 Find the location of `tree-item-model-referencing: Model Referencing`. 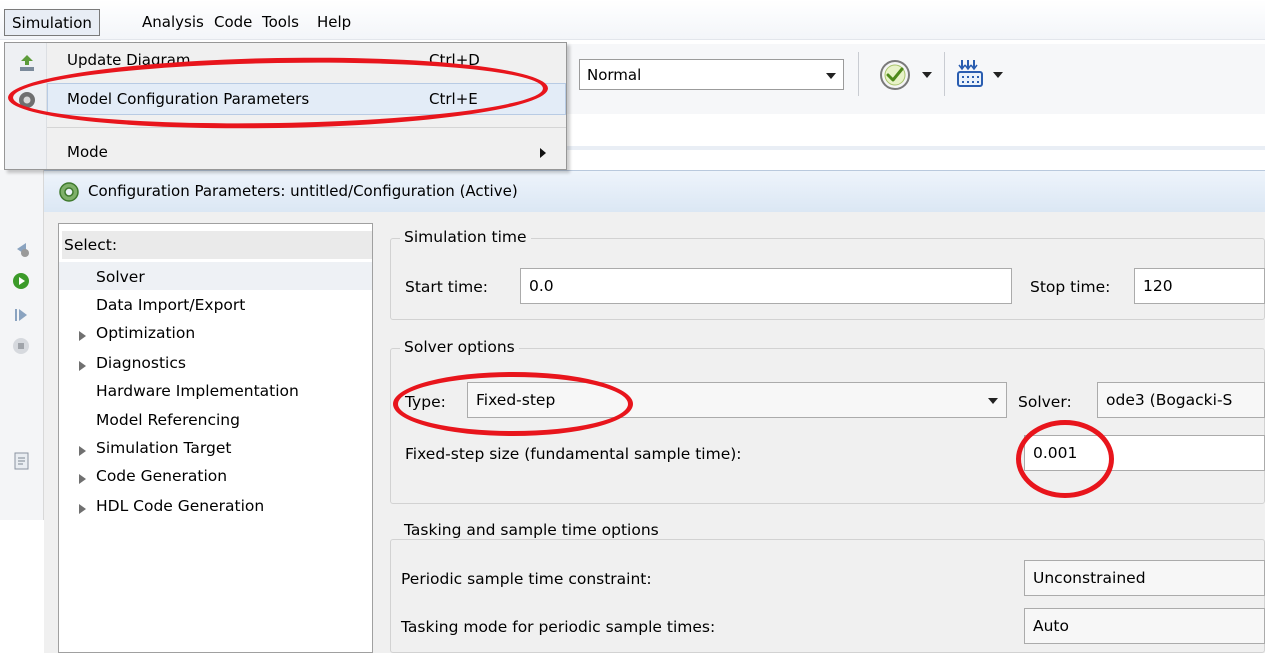

tree-item-model-referencing: Model Referencing is located at coordinates (168, 420).